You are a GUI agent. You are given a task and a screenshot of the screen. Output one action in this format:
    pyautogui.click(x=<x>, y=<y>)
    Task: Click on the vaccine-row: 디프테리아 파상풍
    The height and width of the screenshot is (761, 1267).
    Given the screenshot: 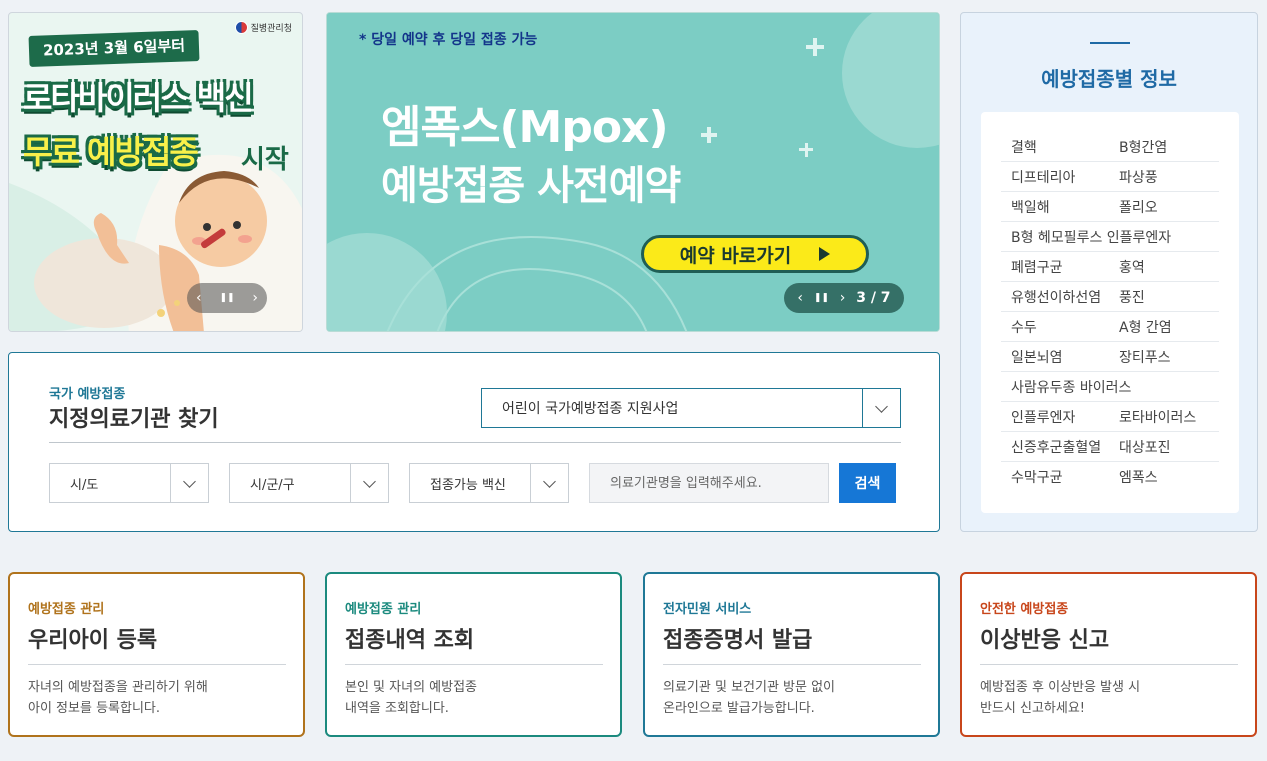 What is the action you would take?
    pyautogui.click(x=1110, y=177)
    